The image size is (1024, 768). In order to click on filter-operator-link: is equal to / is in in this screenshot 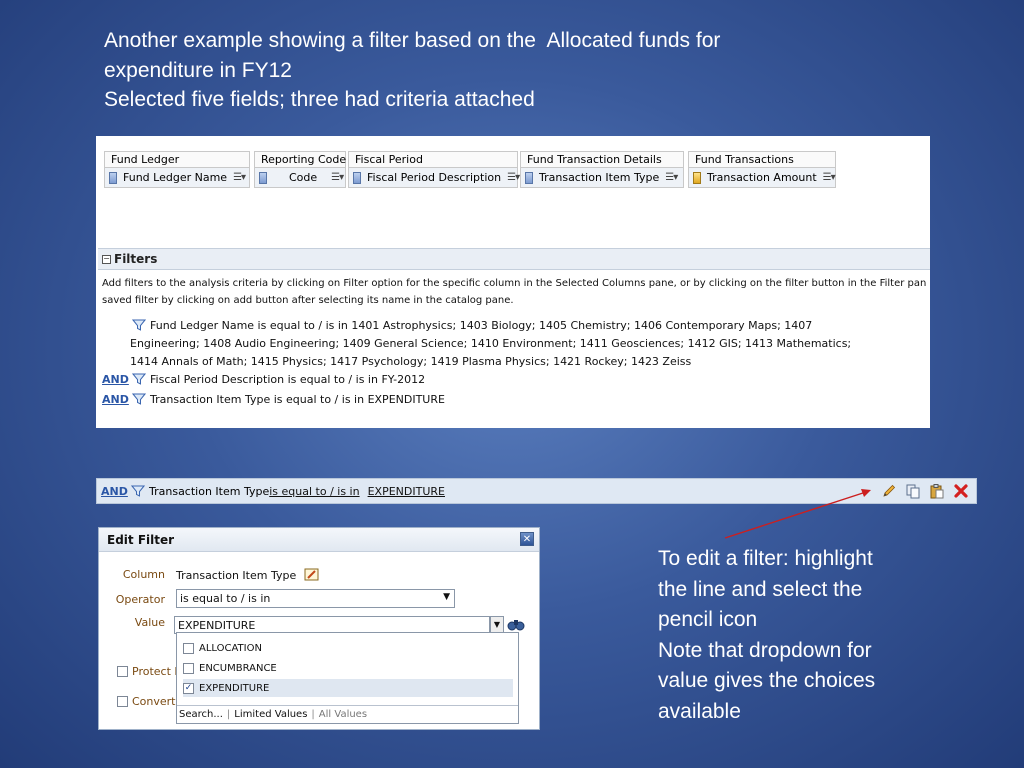, I will do `click(314, 491)`.